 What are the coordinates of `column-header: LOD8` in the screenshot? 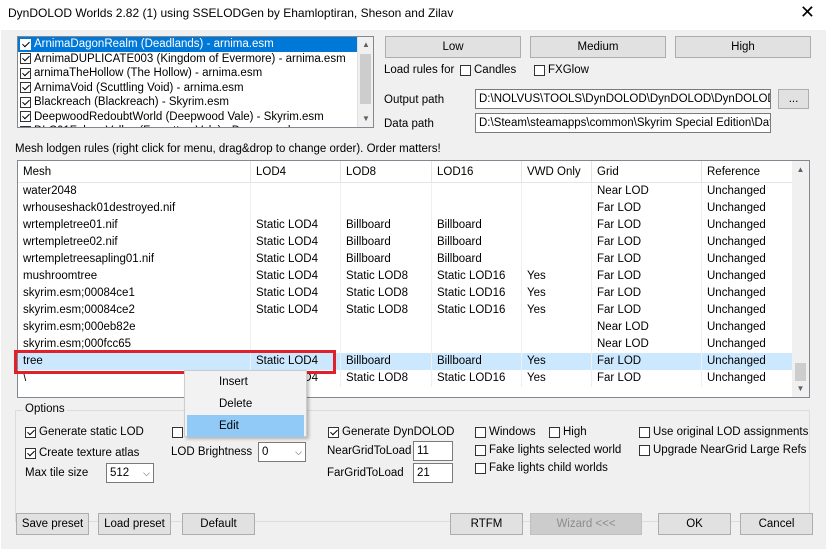 It's located at (386, 171).